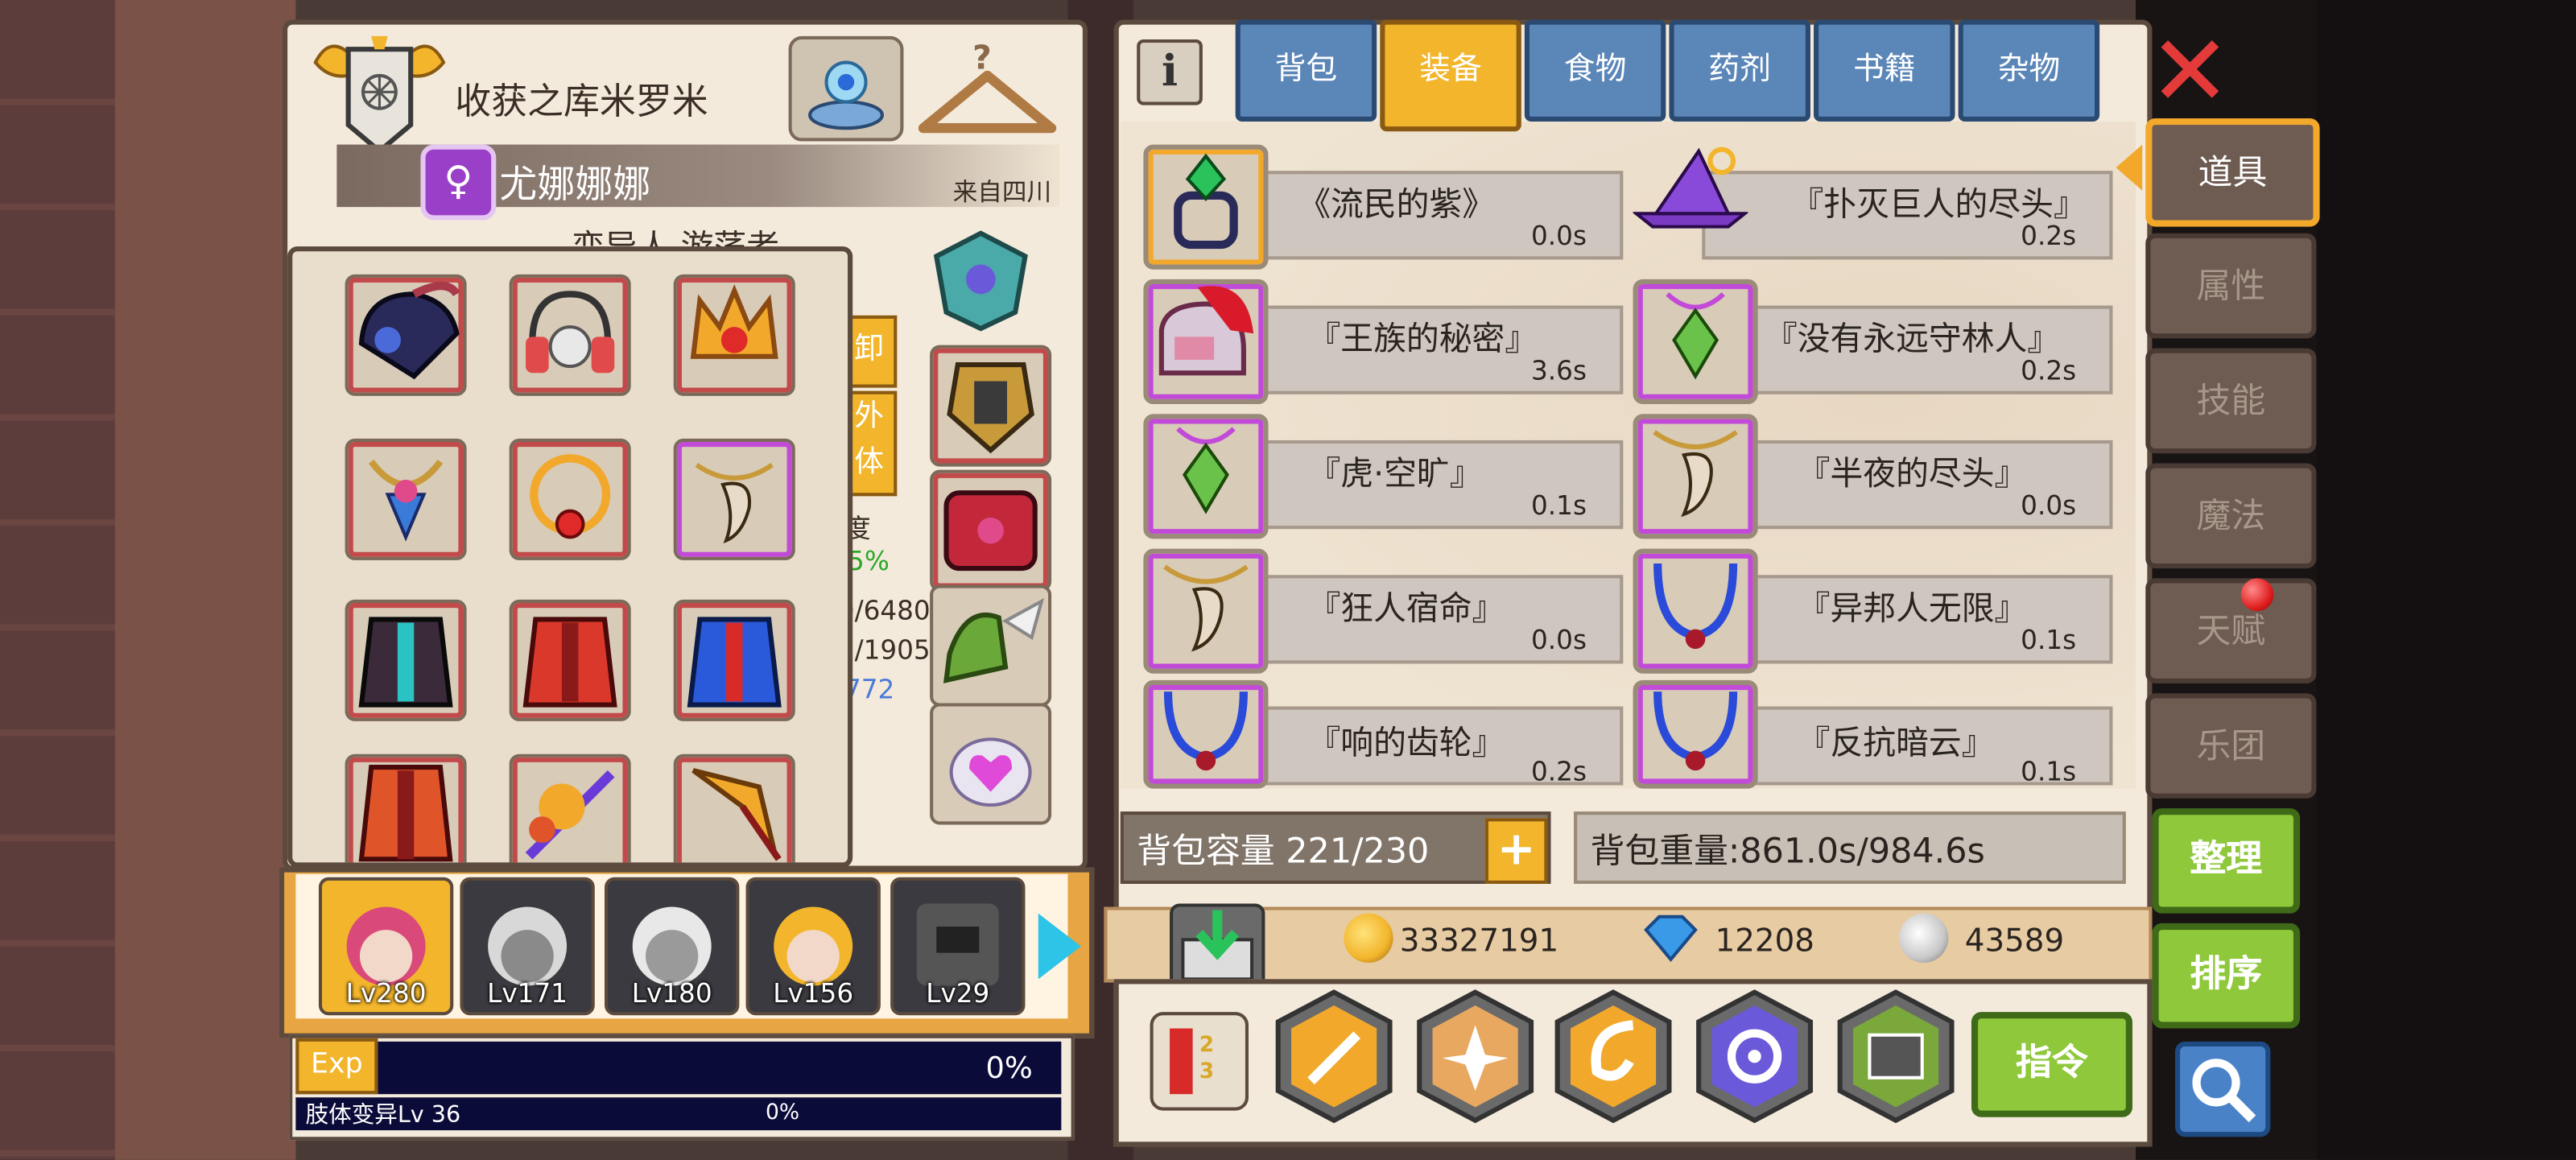 The height and width of the screenshot is (1160, 2576). I want to click on party-member-1: Lv280, so click(386, 946).